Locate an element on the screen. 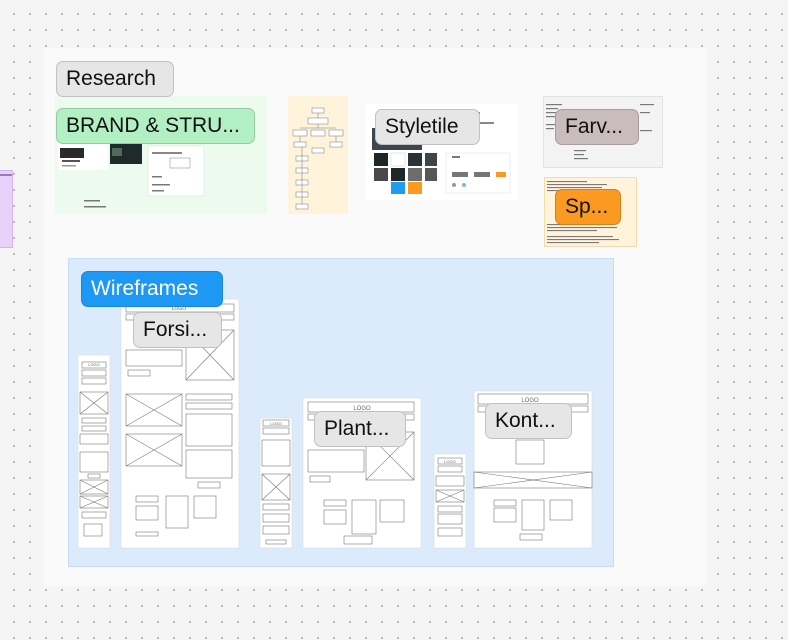 This screenshot has width=788, height=640. wireframe-mobile-3-logo: LOGO is located at coordinates (450, 461).